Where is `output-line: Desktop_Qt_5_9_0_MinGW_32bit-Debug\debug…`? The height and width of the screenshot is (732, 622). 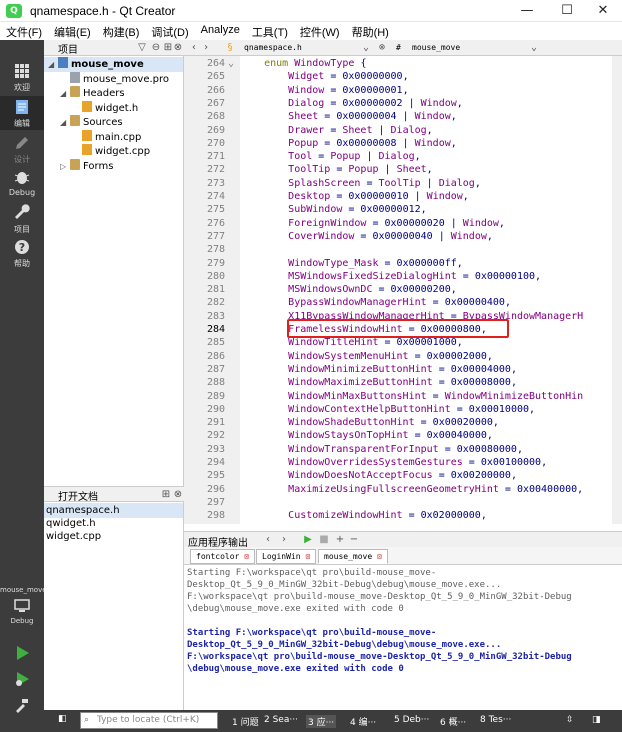
output-line: Desktop_Qt_5_9_0_MinGW_32bit-Debug\debug… is located at coordinates (344, 645).